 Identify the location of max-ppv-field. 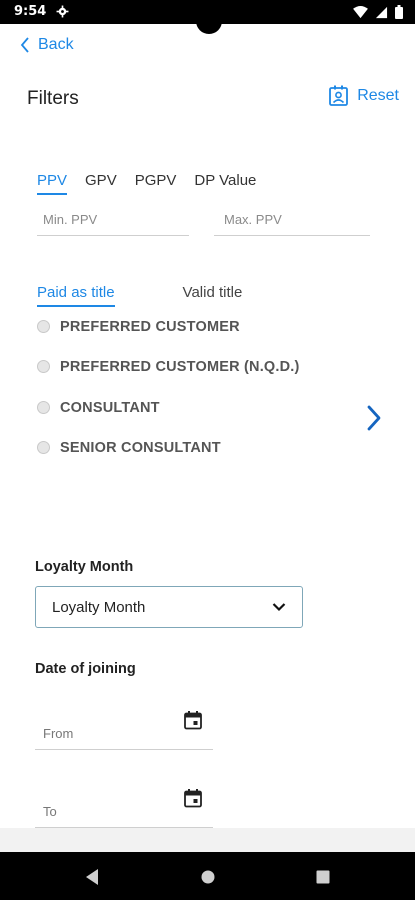
(292, 223).